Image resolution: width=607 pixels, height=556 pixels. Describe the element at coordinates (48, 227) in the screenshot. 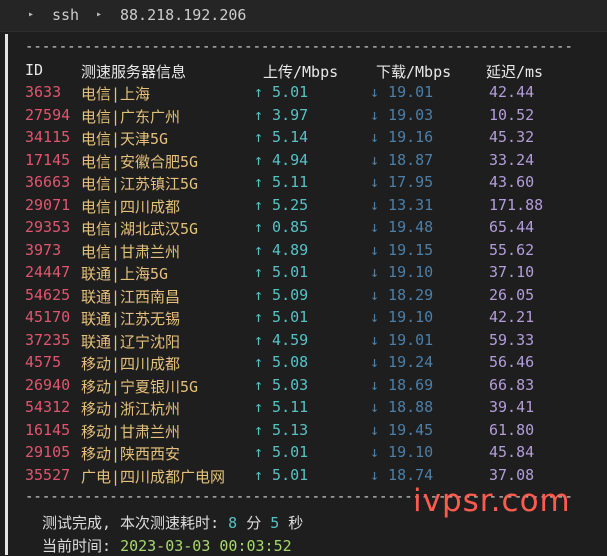

I see `row-id: 29353` at that location.